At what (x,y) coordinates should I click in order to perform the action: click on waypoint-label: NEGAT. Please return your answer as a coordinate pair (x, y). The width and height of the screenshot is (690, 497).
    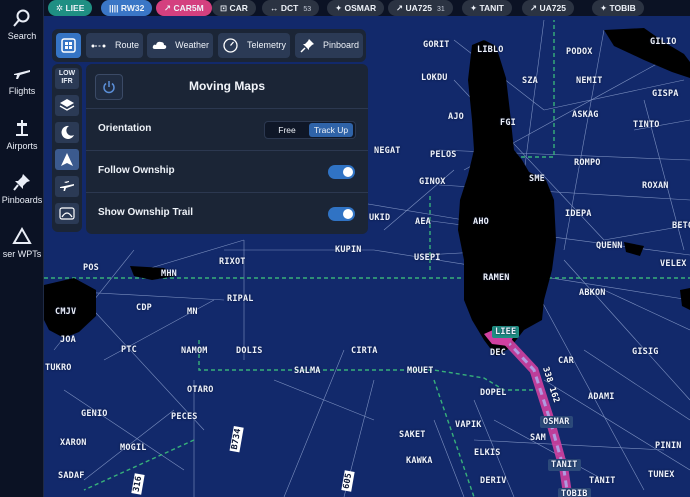
    Looking at the image, I should click on (387, 151).